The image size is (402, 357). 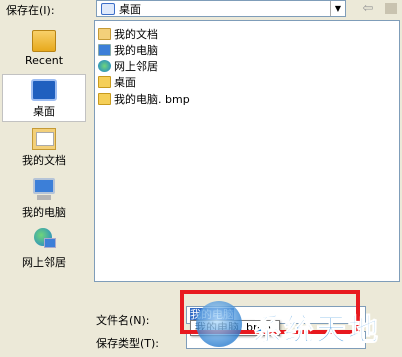 I want to click on chevron-down-icon: ▼, so click(x=337, y=8).